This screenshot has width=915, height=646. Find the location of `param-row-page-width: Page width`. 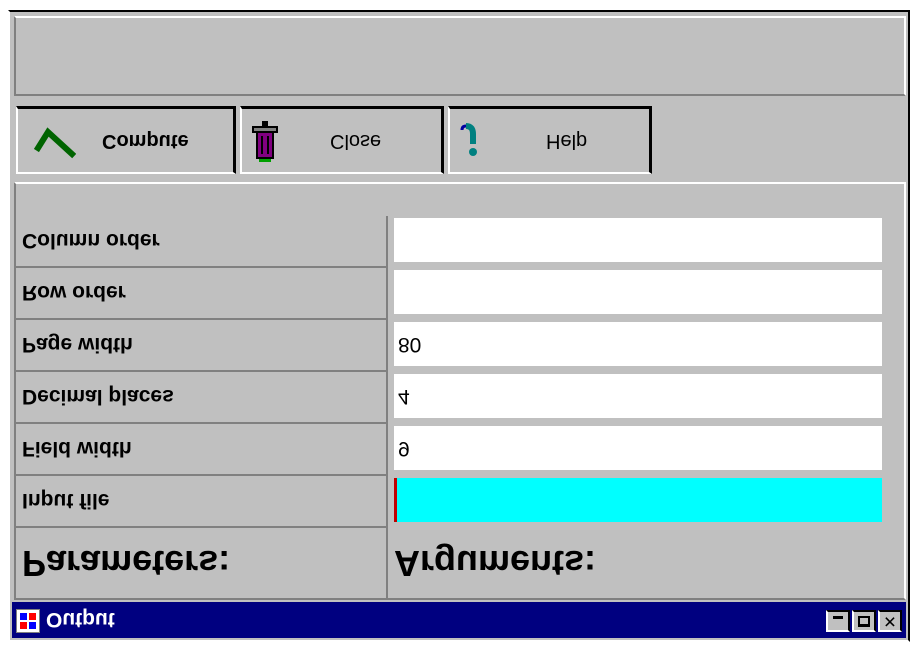

param-row-page-width: Page width is located at coordinates (460, 346).